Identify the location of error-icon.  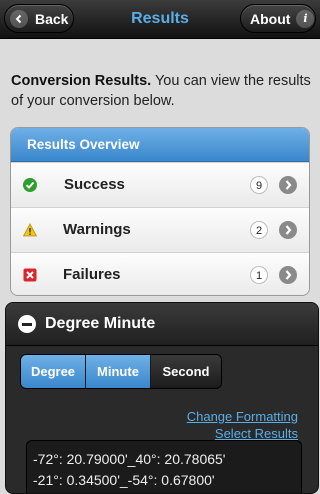
(30, 275).